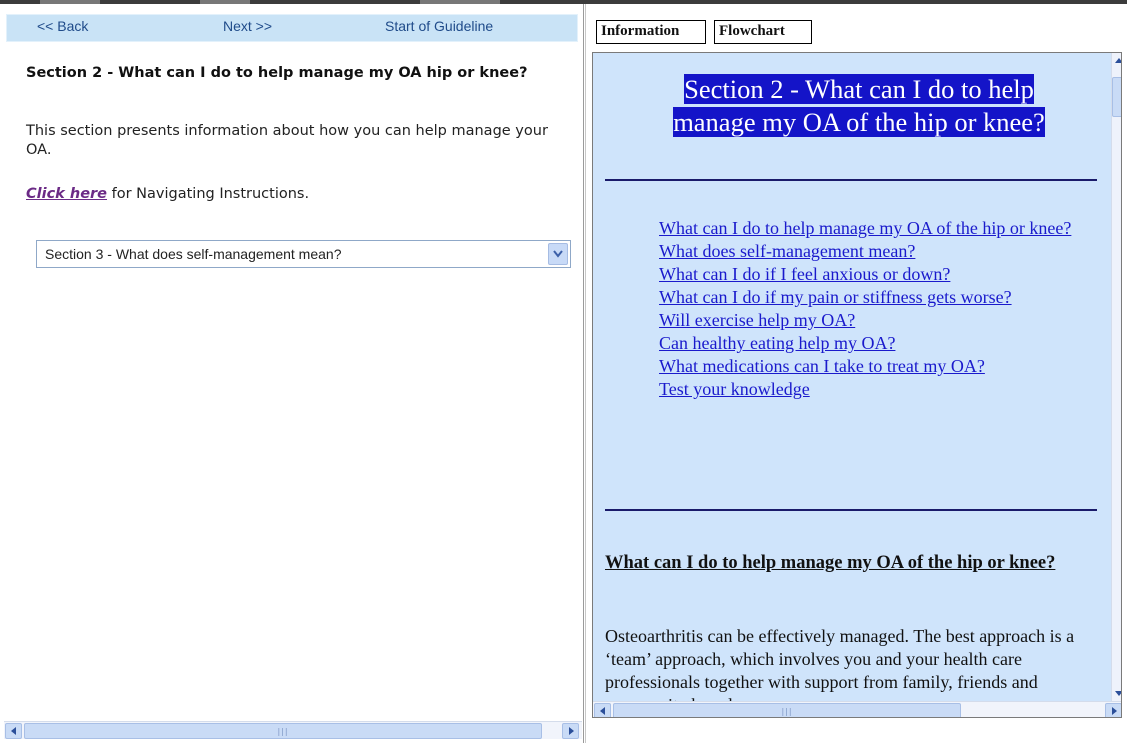 The image size is (1127, 743). Describe the element at coordinates (1116, 692) in the screenshot. I see `arrow-down-icon` at that location.